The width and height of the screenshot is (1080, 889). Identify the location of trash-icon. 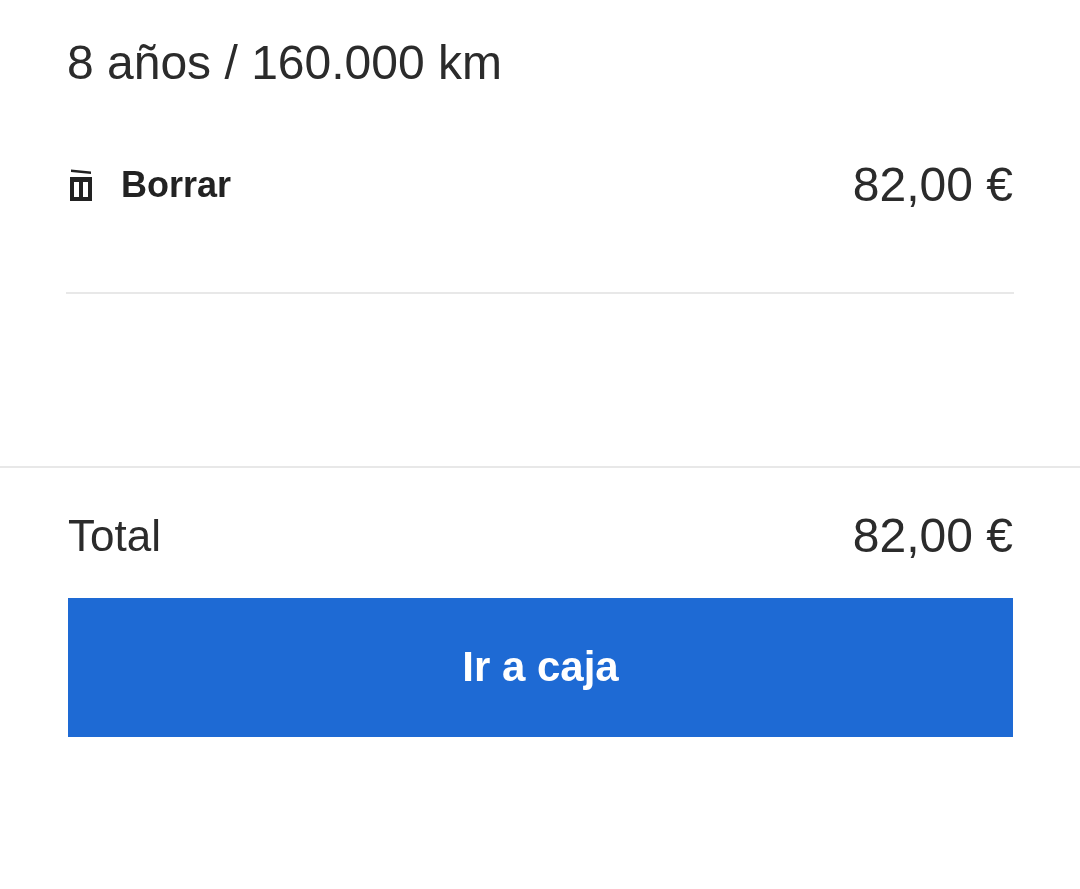
(81, 184).